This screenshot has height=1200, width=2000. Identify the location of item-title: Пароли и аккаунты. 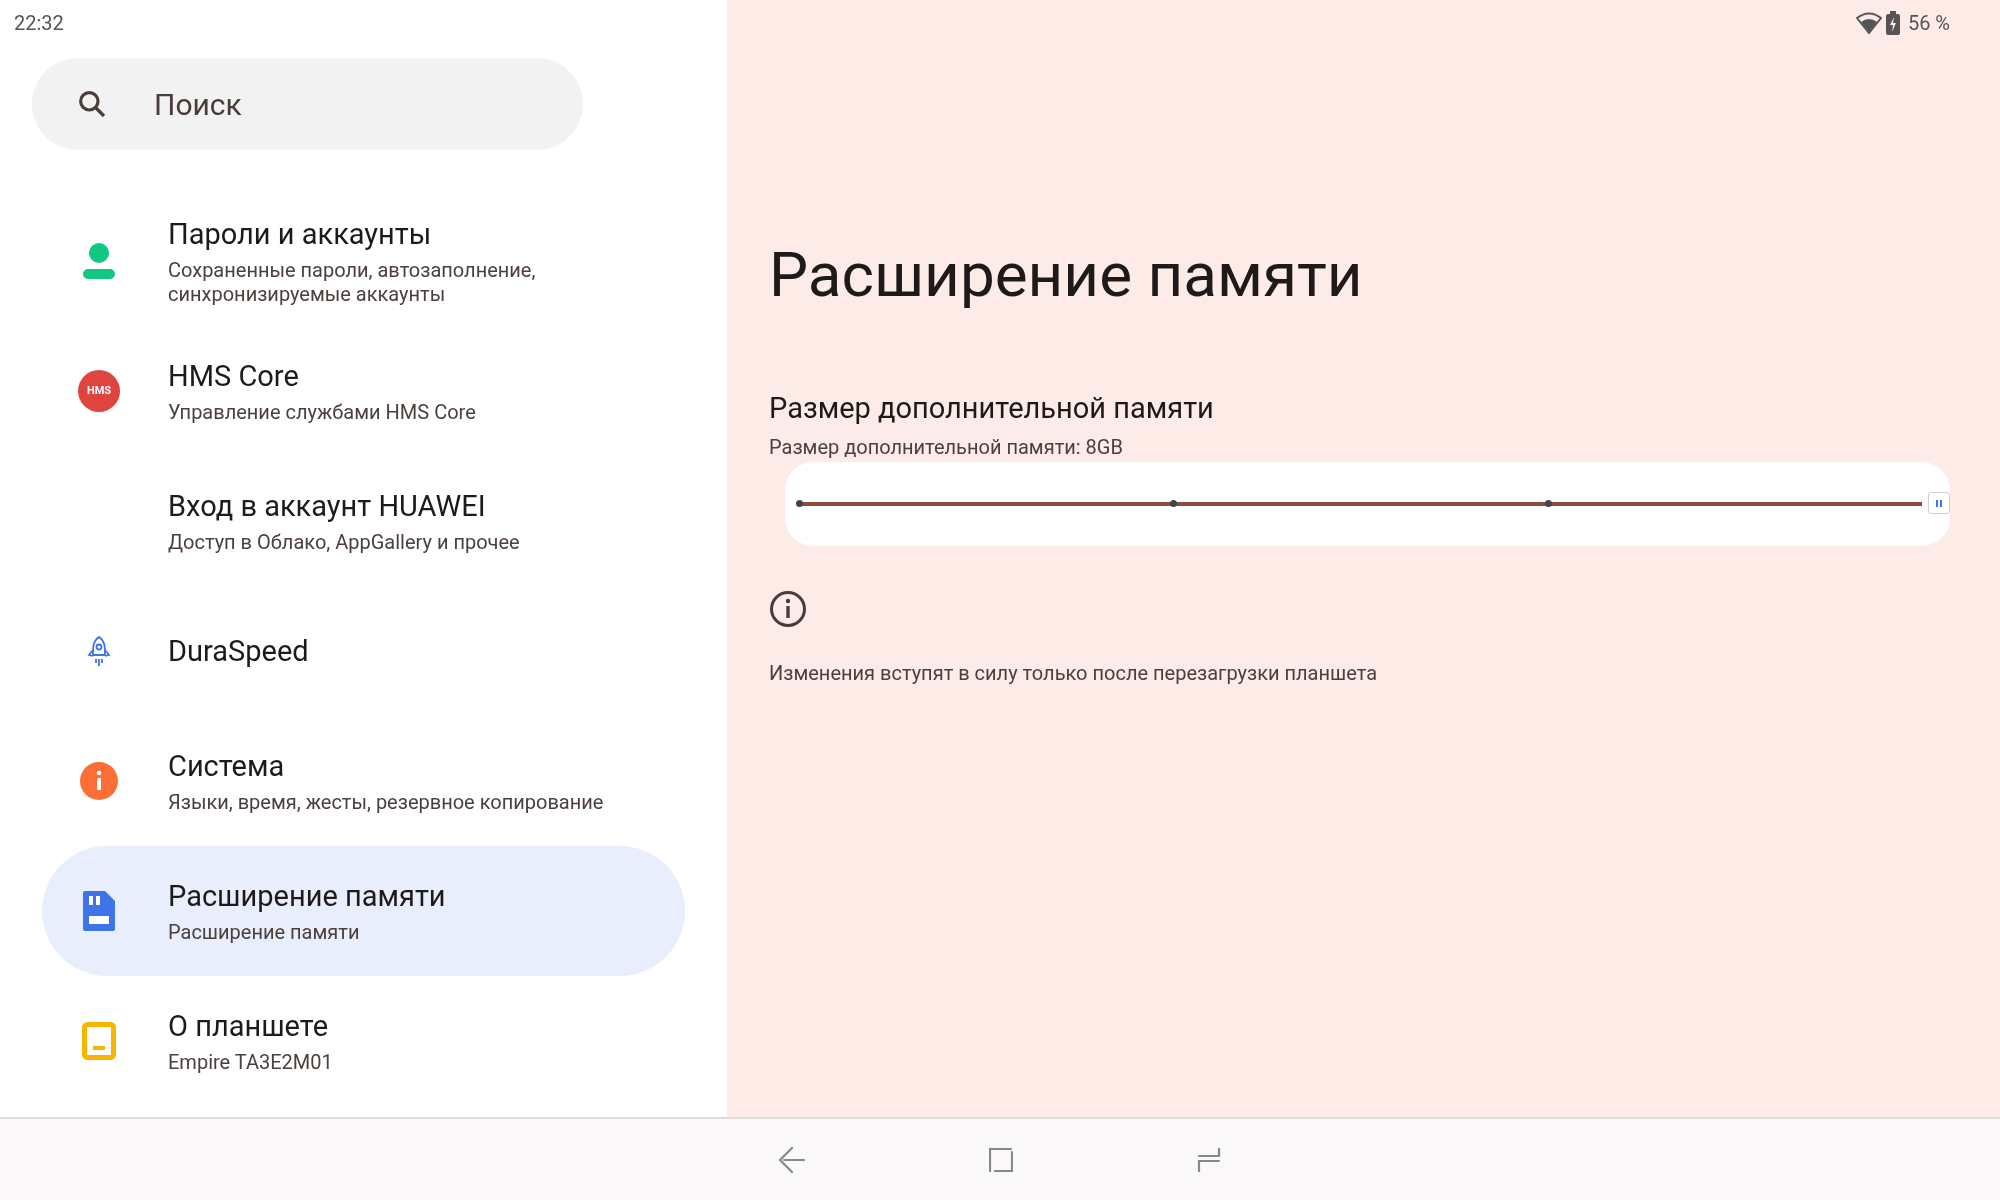
(300, 234).